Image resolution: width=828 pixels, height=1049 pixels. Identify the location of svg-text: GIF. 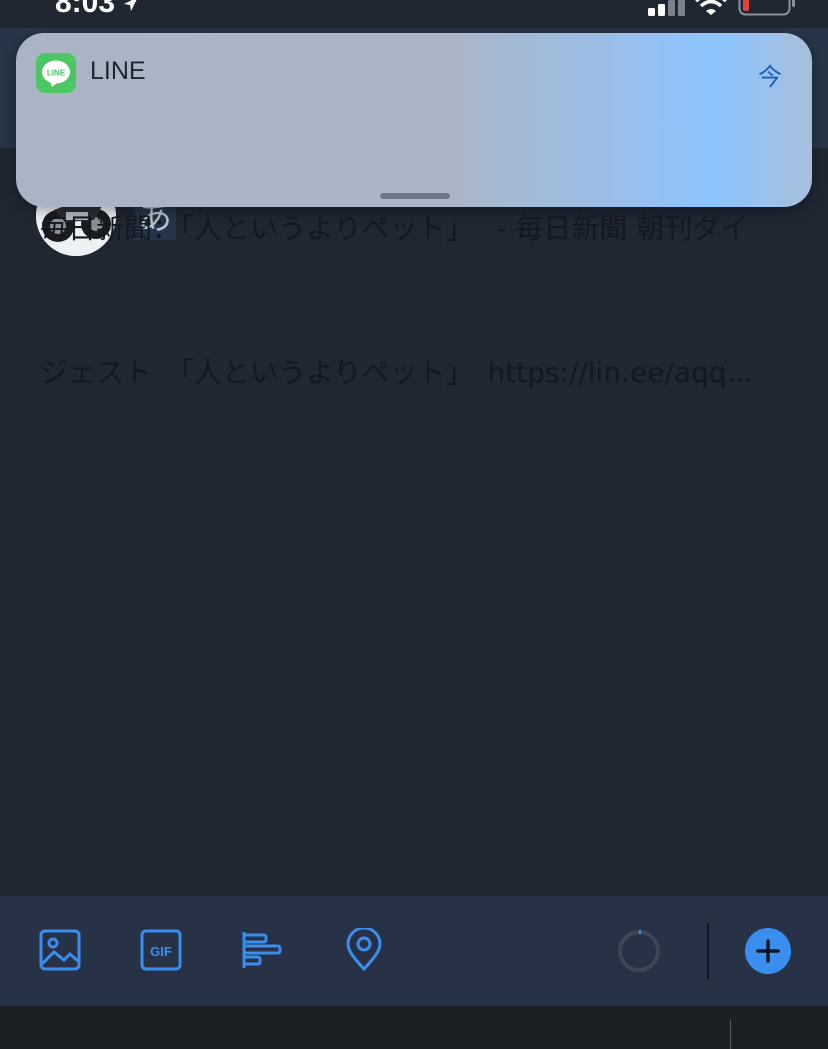
(161, 951).